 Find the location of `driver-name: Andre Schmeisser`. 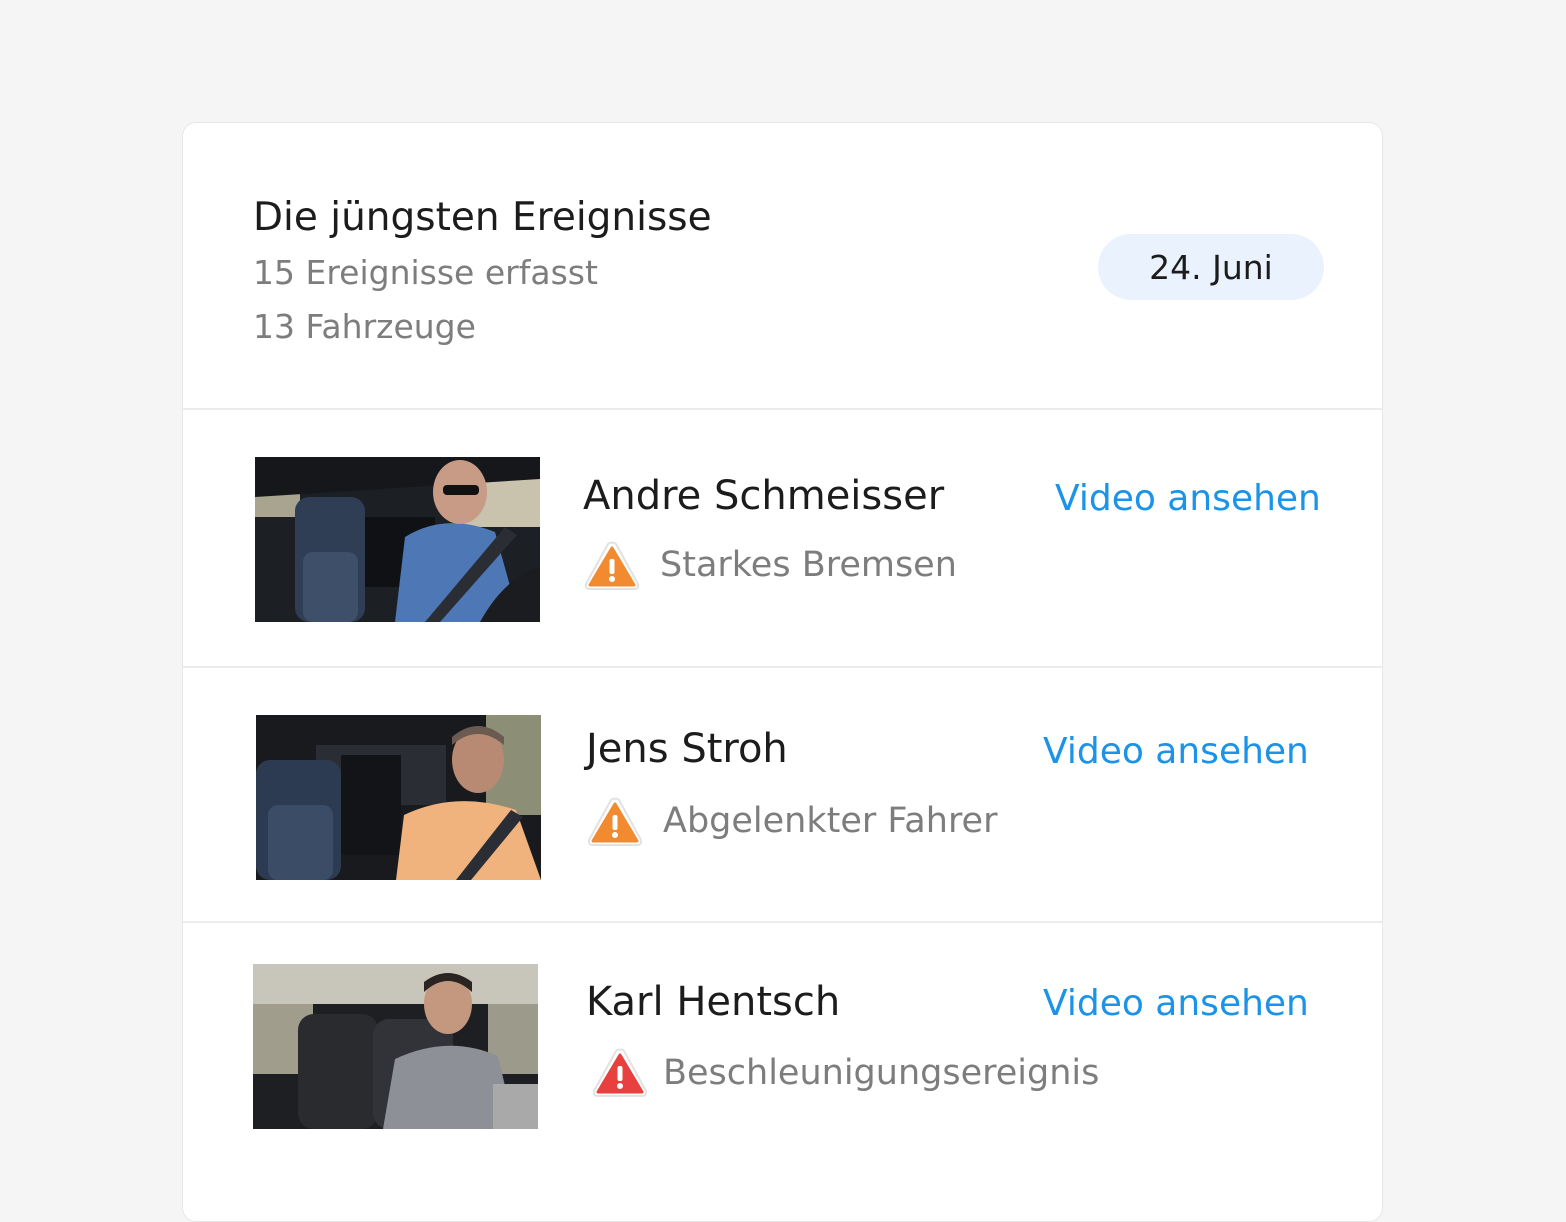

driver-name: Andre Schmeisser is located at coordinates (764, 496).